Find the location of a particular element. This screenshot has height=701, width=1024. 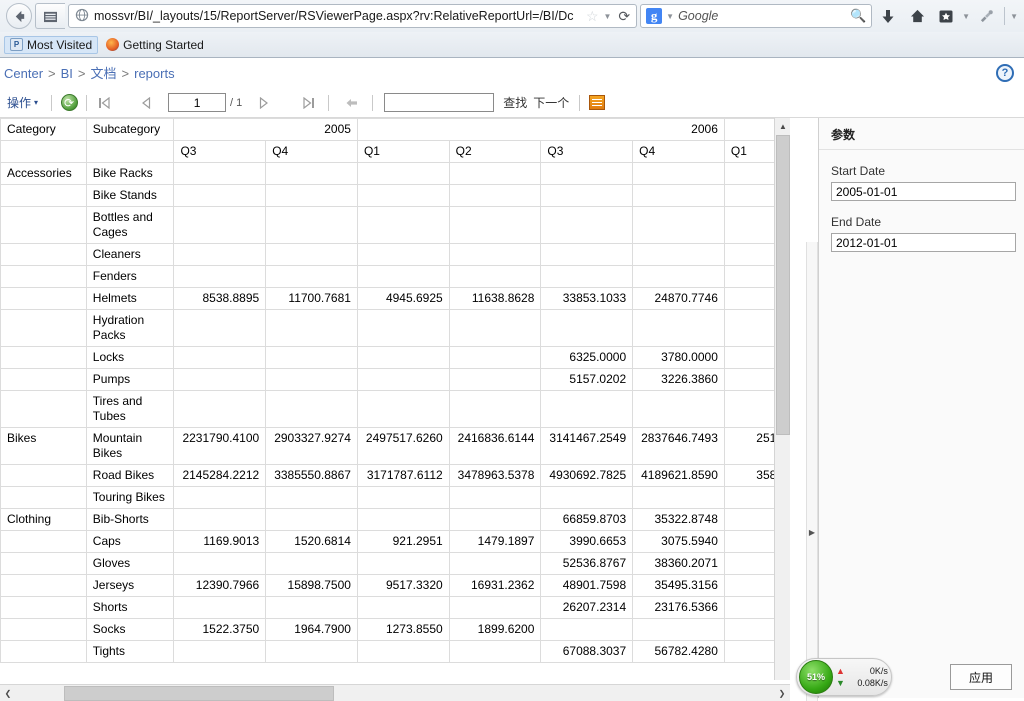

cell-value: 24870.7746 is located at coordinates (678, 298).